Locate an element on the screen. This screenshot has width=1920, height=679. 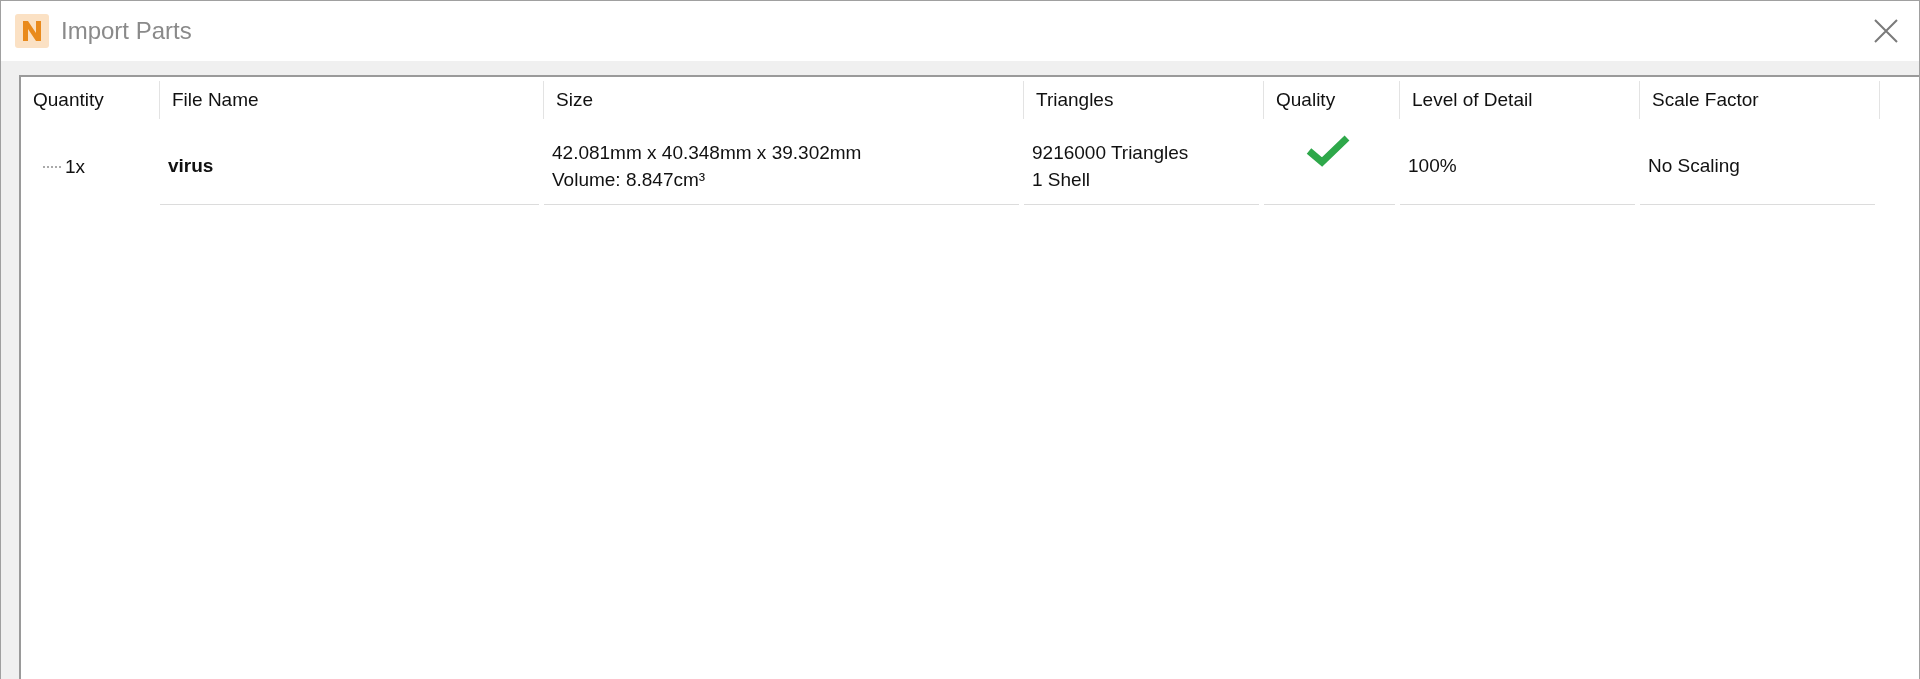
column-header: Quality is located at coordinates (1332, 100).